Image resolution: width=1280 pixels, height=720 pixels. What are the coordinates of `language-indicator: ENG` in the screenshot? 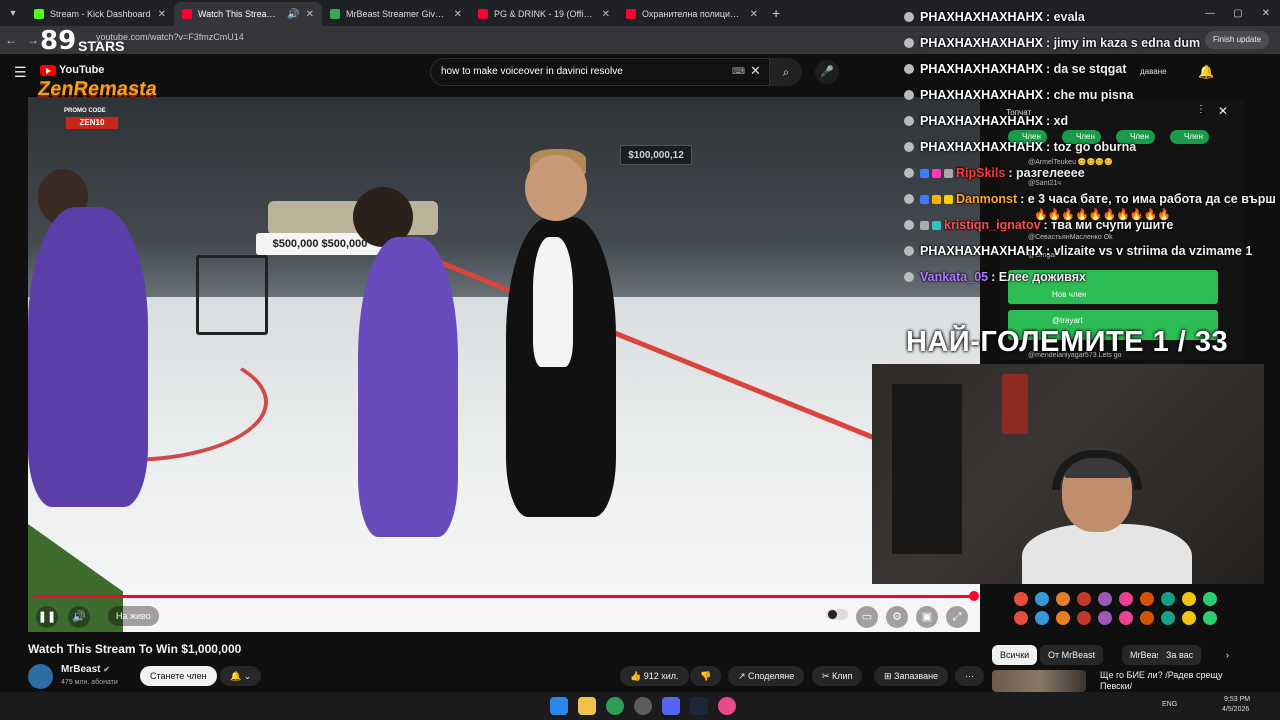 It's located at (1169, 704).